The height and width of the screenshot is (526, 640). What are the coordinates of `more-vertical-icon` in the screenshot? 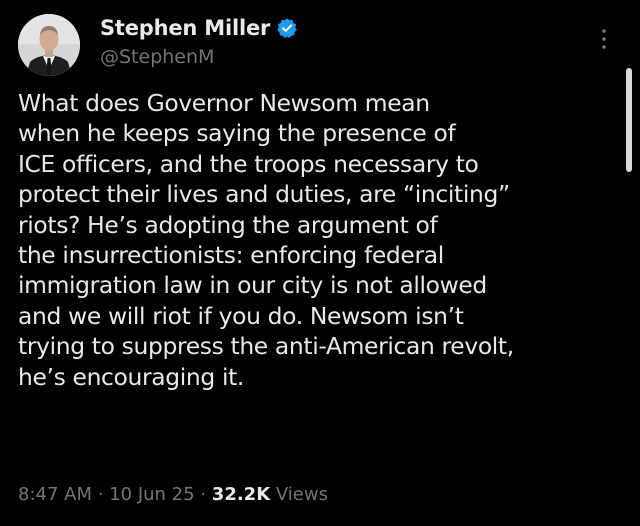 It's located at (604, 39).